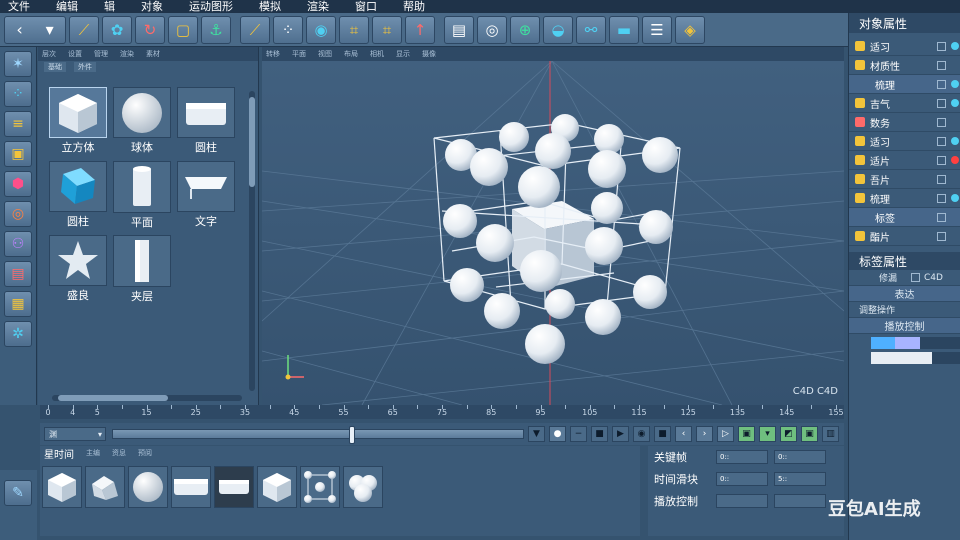 This screenshot has width=960, height=540. What do you see at coordinates (904, 236) in the screenshot?
I see `object-list-item: 酯片` at bounding box center [904, 236].